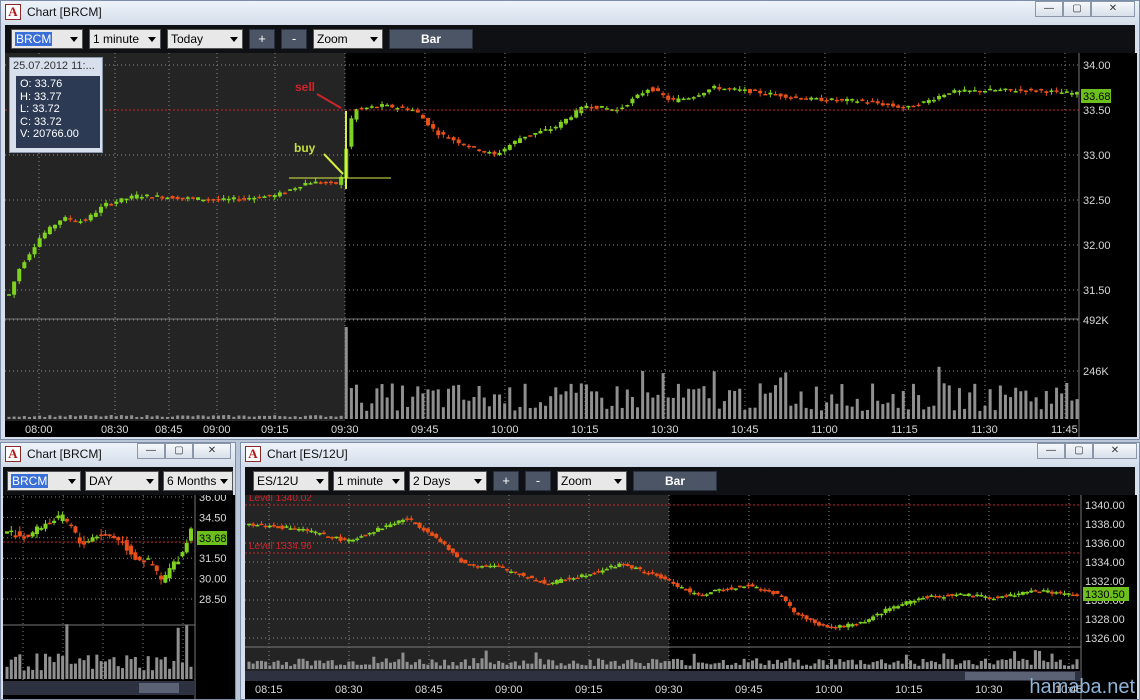 This screenshot has width=1140, height=700. I want to click on time-axis-label: 09:00, so click(509, 690).